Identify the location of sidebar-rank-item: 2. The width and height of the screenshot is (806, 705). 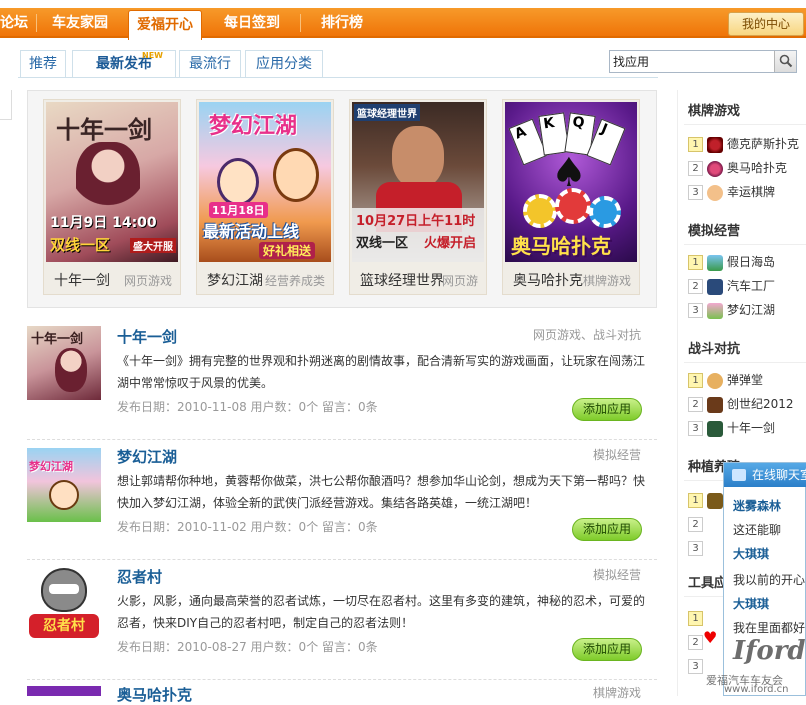
(697, 524).